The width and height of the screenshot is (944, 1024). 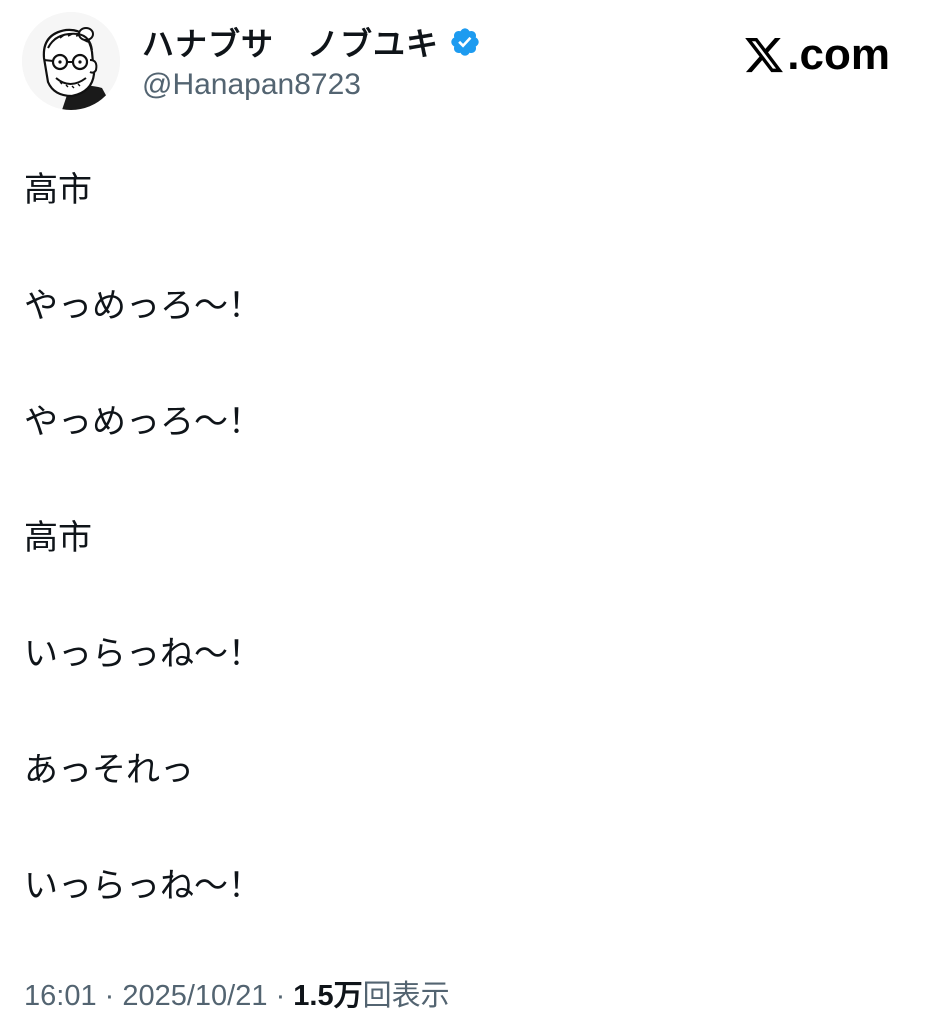 I want to click on display-name-row: ハナブサ ノブユキ, so click(x=311, y=42).